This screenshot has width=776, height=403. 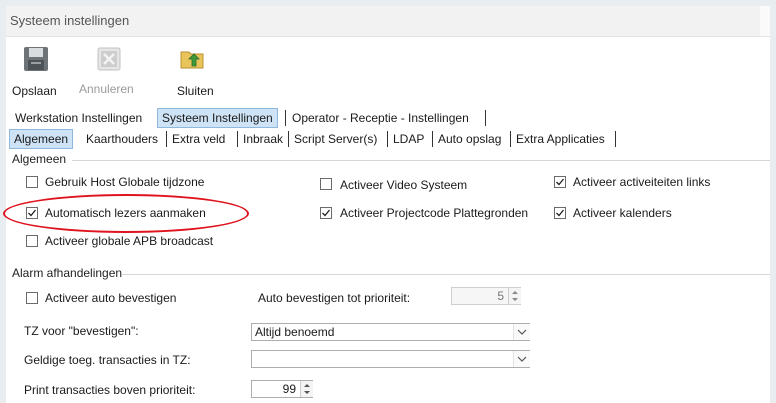 What do you see at coordinates (335, 139) in the screenshot?
I see `subtab-script-servers: Script Server(s)` at bounding box center [335, 139].